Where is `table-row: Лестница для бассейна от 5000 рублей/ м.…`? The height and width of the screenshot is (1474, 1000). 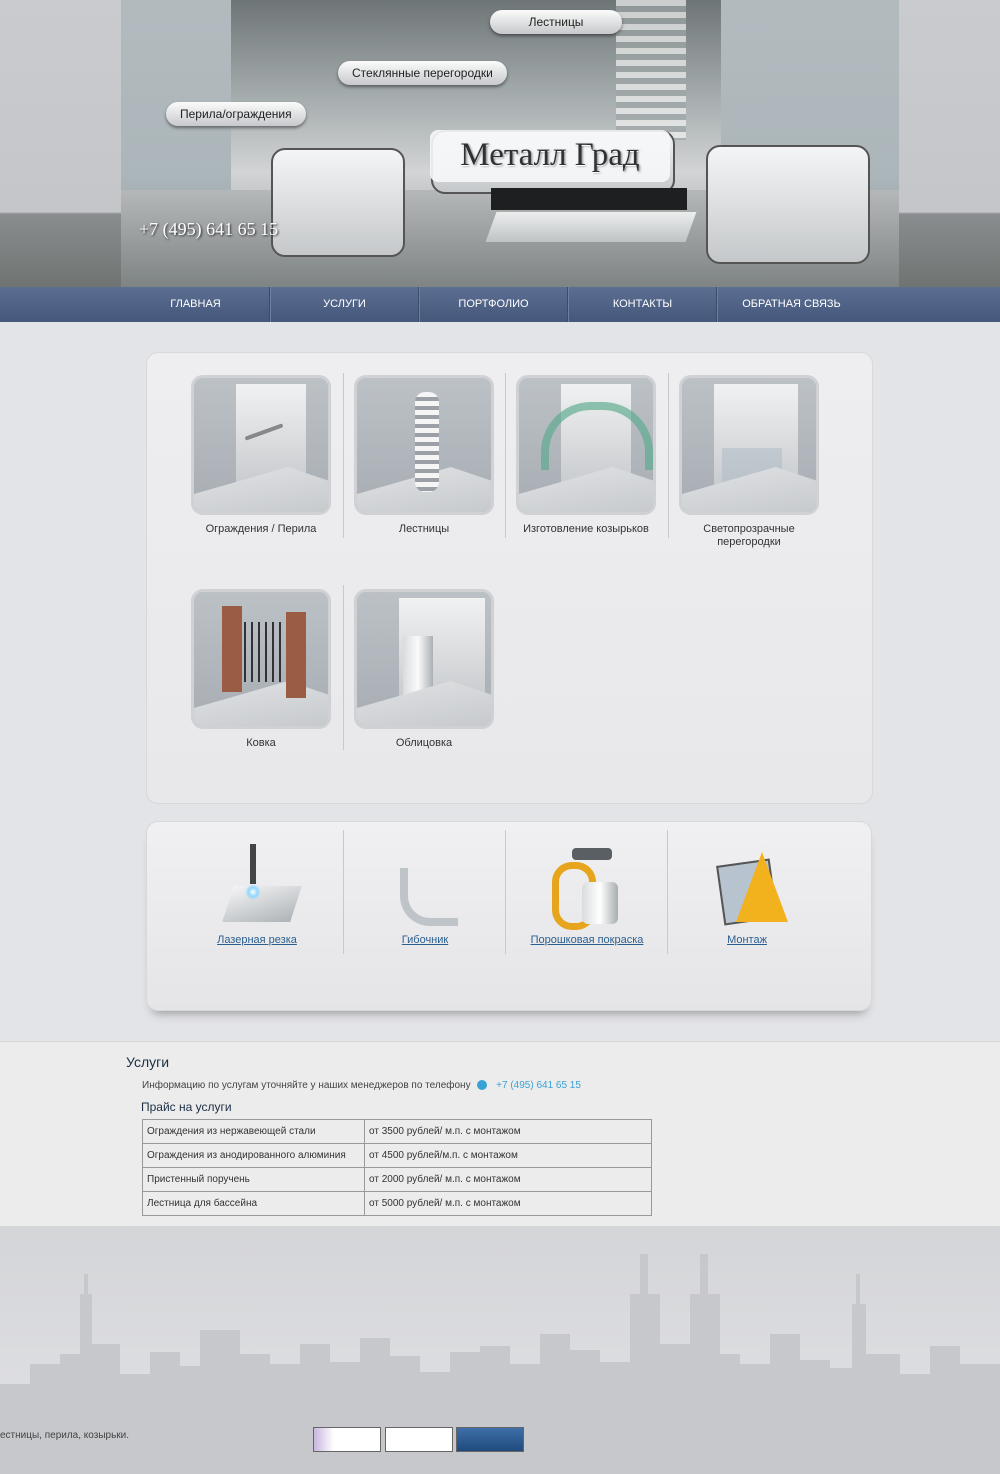
table-row: Лестница для бассейна от 5000 рублей/ м.… is located at coordinates (397, 1203).